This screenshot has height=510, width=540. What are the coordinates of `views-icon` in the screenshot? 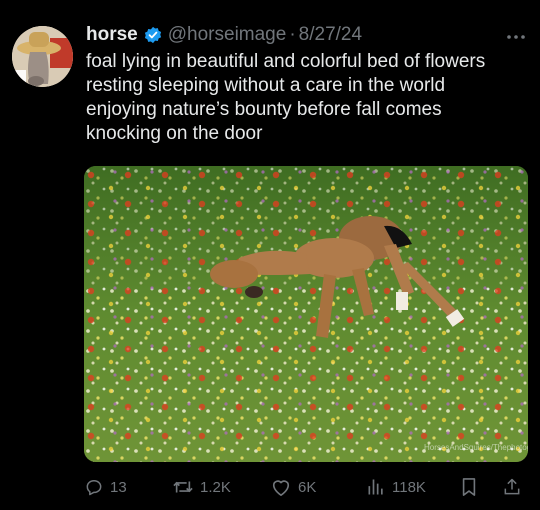 It's located at (375, 487).